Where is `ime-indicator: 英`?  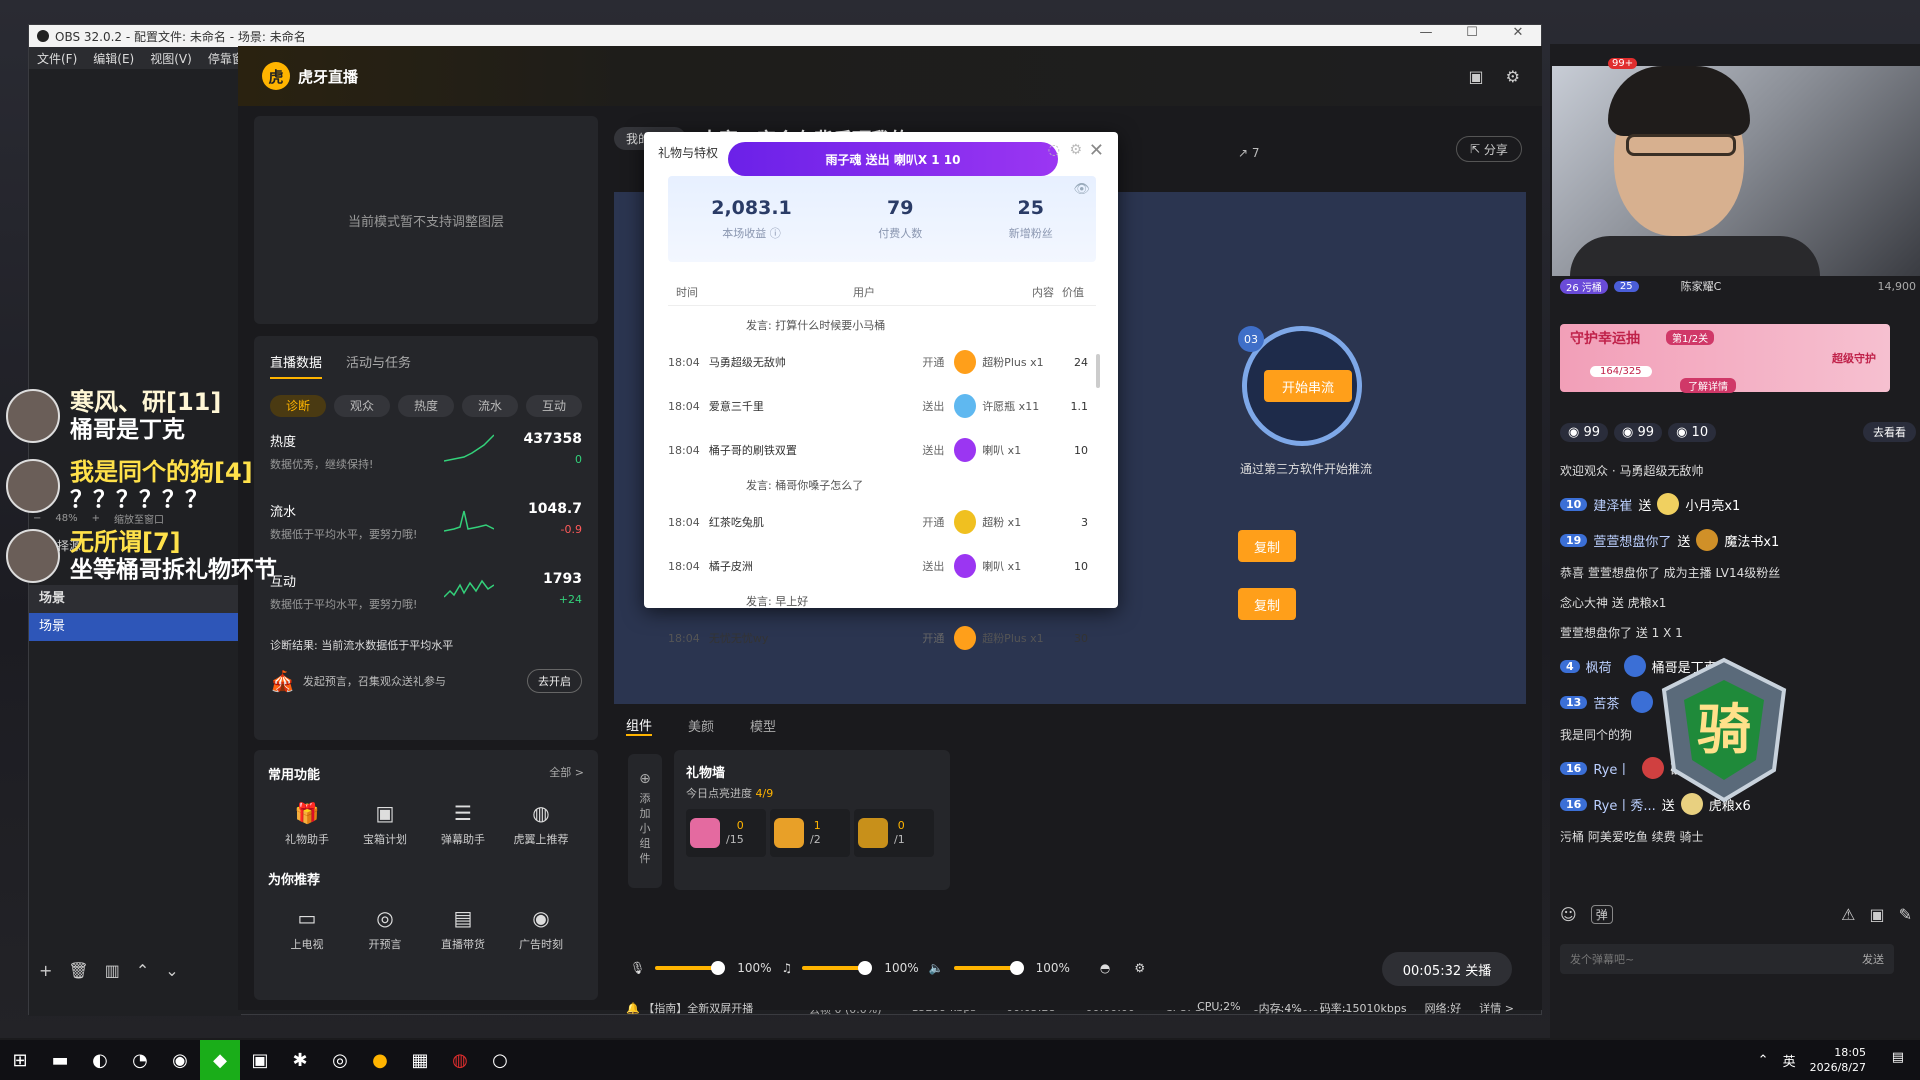 ime-indicator: 英 is located at coordinates (1789, 1060).